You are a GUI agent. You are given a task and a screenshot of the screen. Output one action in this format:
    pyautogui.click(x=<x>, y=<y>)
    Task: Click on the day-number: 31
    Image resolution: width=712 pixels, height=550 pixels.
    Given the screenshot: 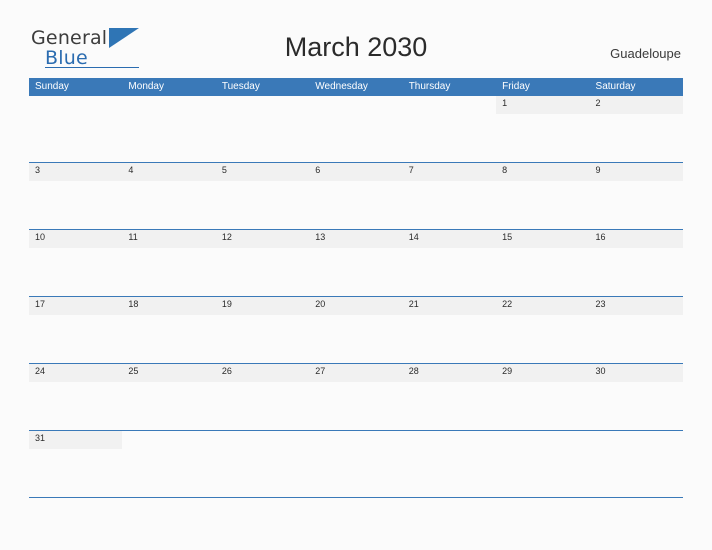 What is the action you would take?
    pyautogui.click(x=40, y=438)
    